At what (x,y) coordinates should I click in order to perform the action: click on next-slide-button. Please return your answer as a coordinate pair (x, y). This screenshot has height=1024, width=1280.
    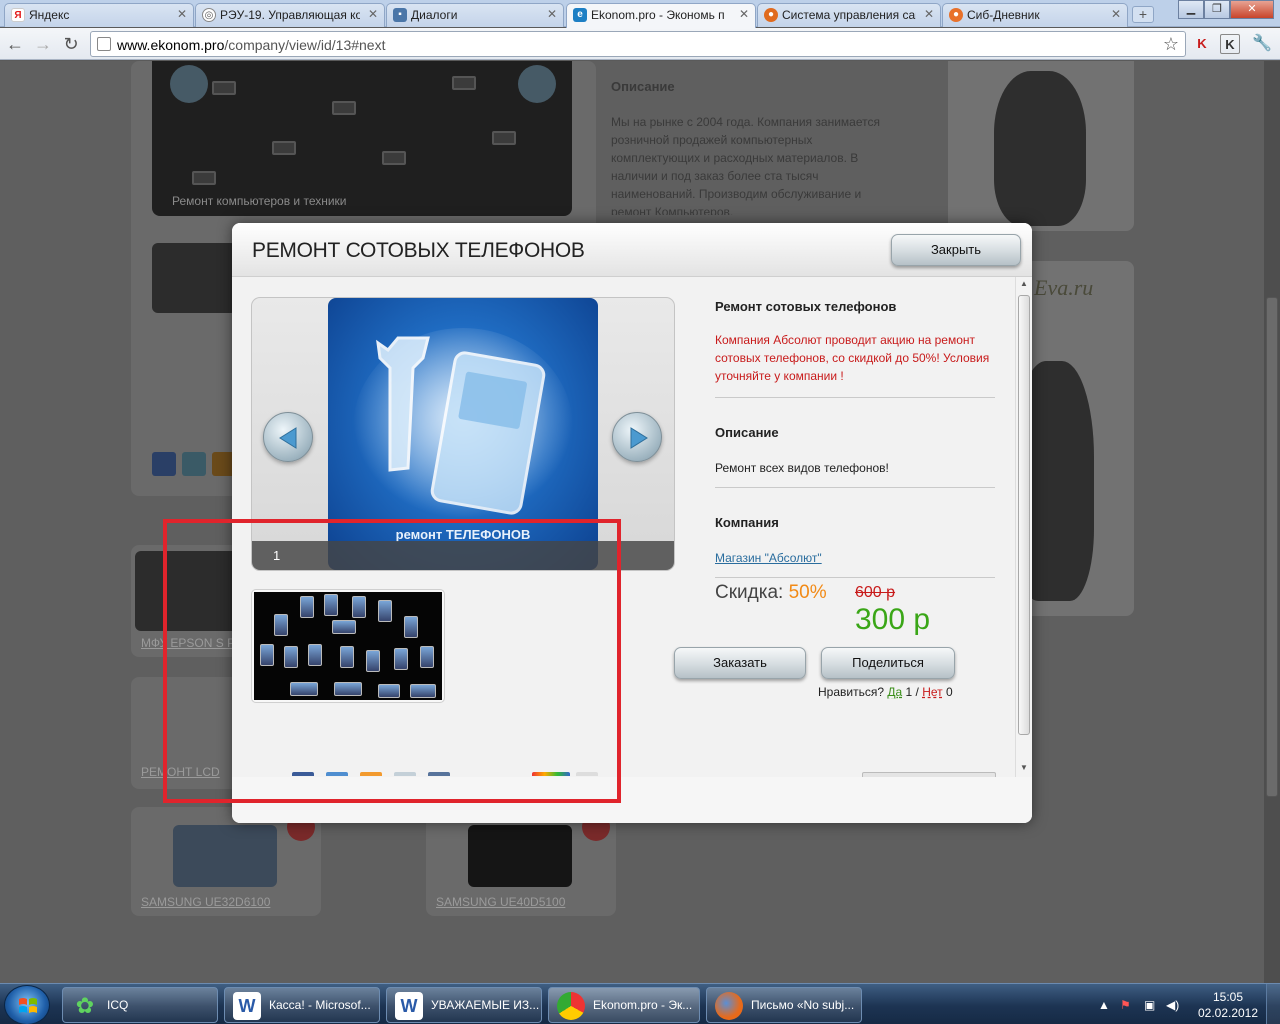
    Looking at the image, I should click on (637, 437).